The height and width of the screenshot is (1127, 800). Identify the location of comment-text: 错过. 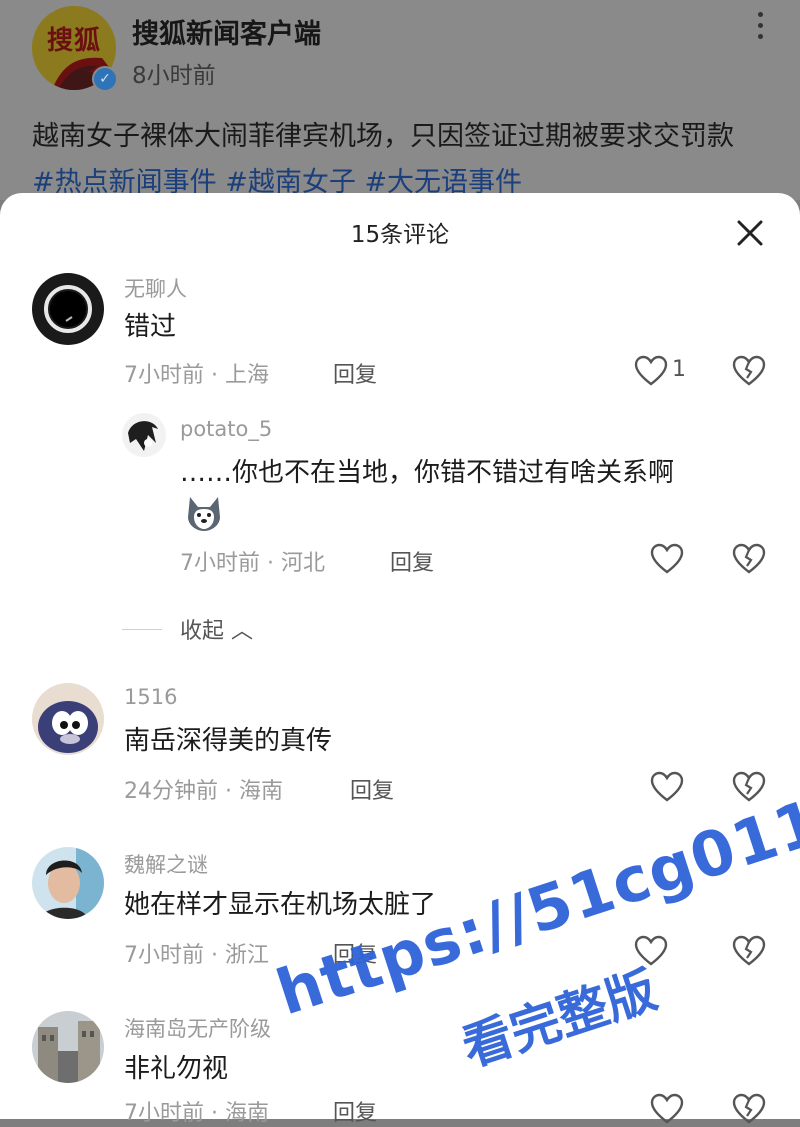
(150, 327).